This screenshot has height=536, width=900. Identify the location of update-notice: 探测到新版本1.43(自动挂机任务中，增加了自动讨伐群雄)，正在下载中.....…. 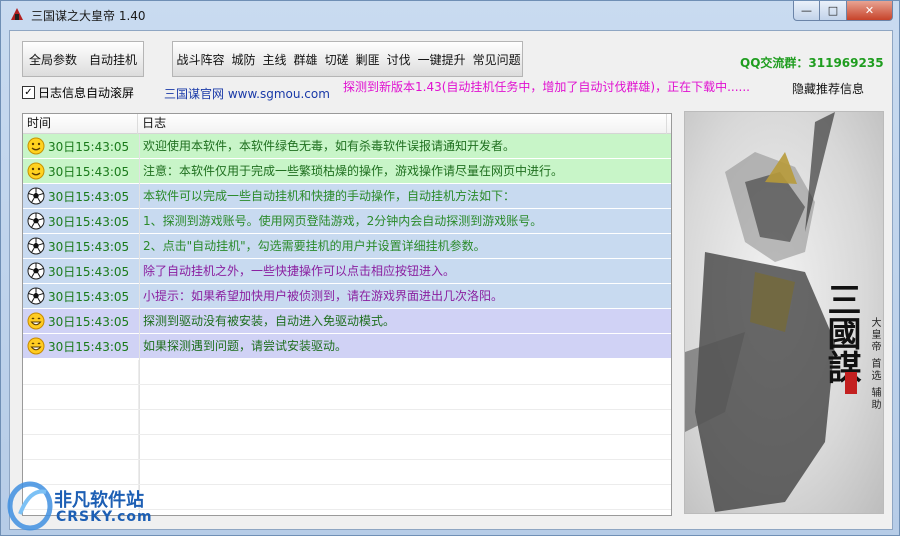
(546, 87).